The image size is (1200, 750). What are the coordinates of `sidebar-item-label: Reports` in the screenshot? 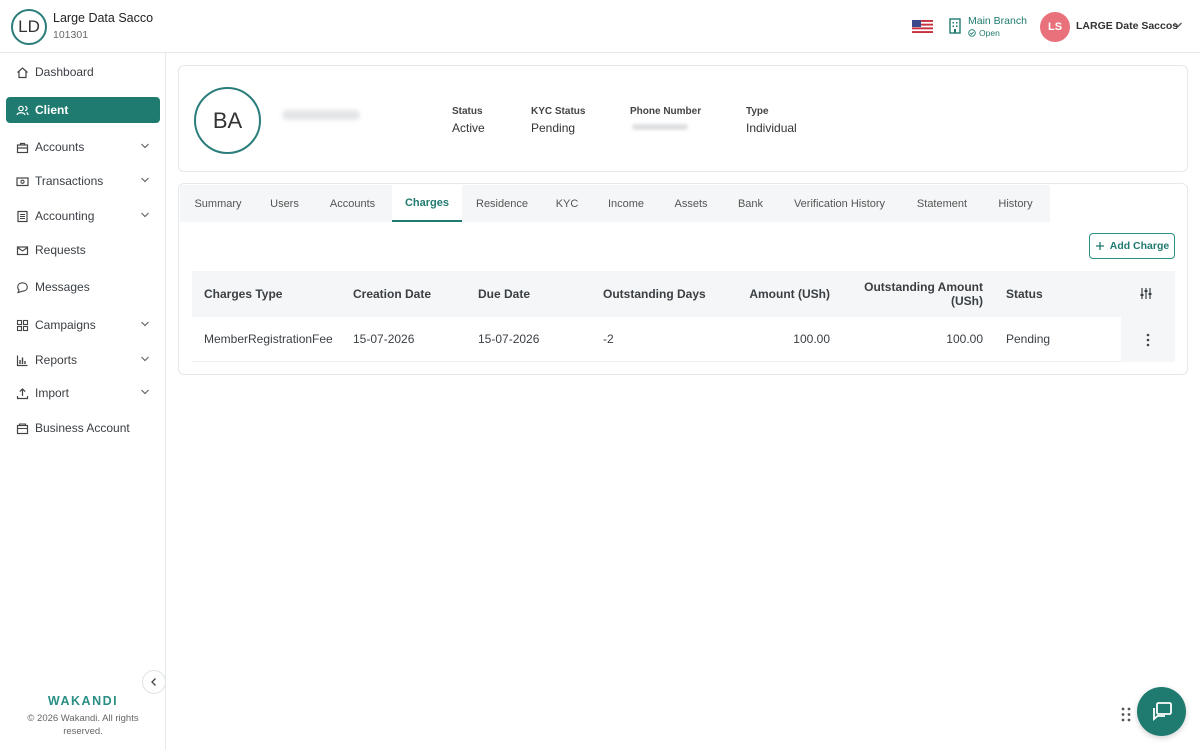 It's located at (56, 360).